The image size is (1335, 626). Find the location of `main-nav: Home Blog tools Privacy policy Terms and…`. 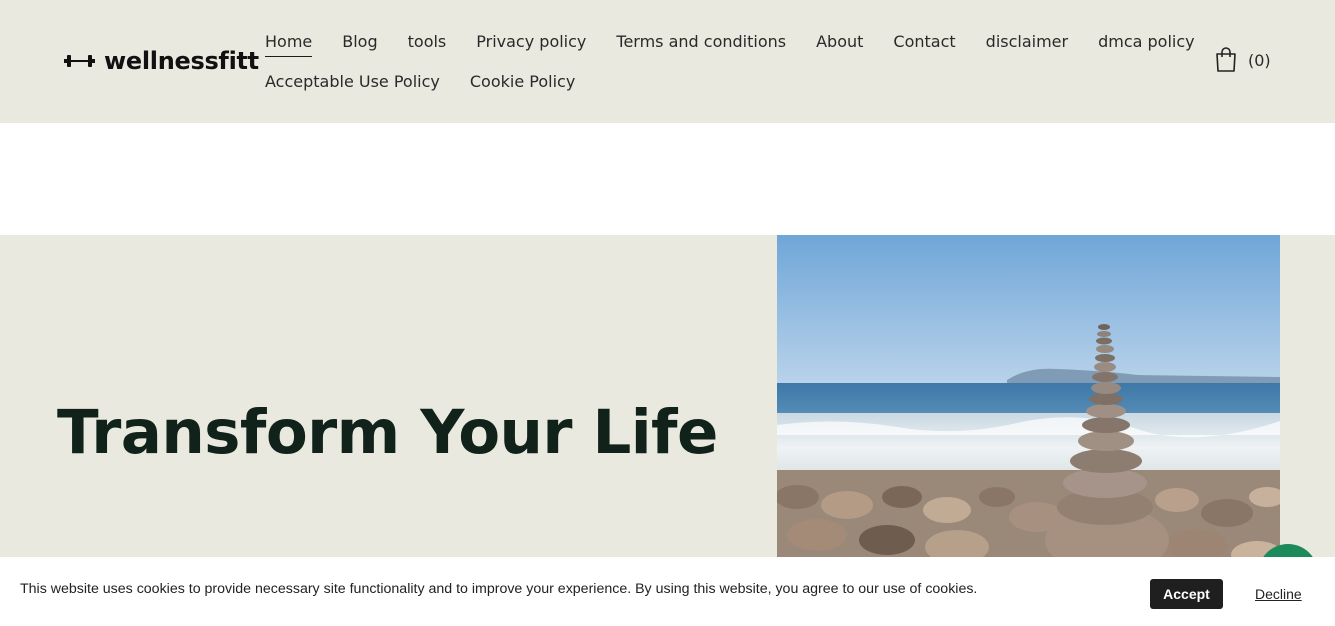

main-nav: Home Blog tools Privacy policy Terms and… is located at coordinates (730, 68).